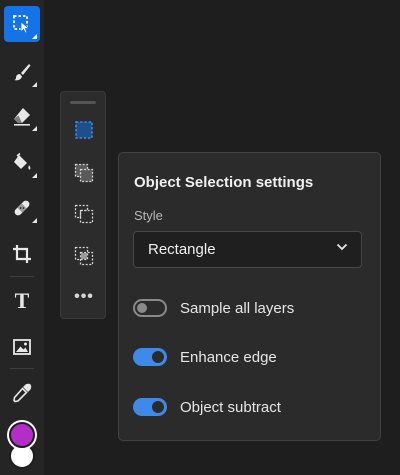  I want to click on toggle-label: Object subtract, so click(230, 407).